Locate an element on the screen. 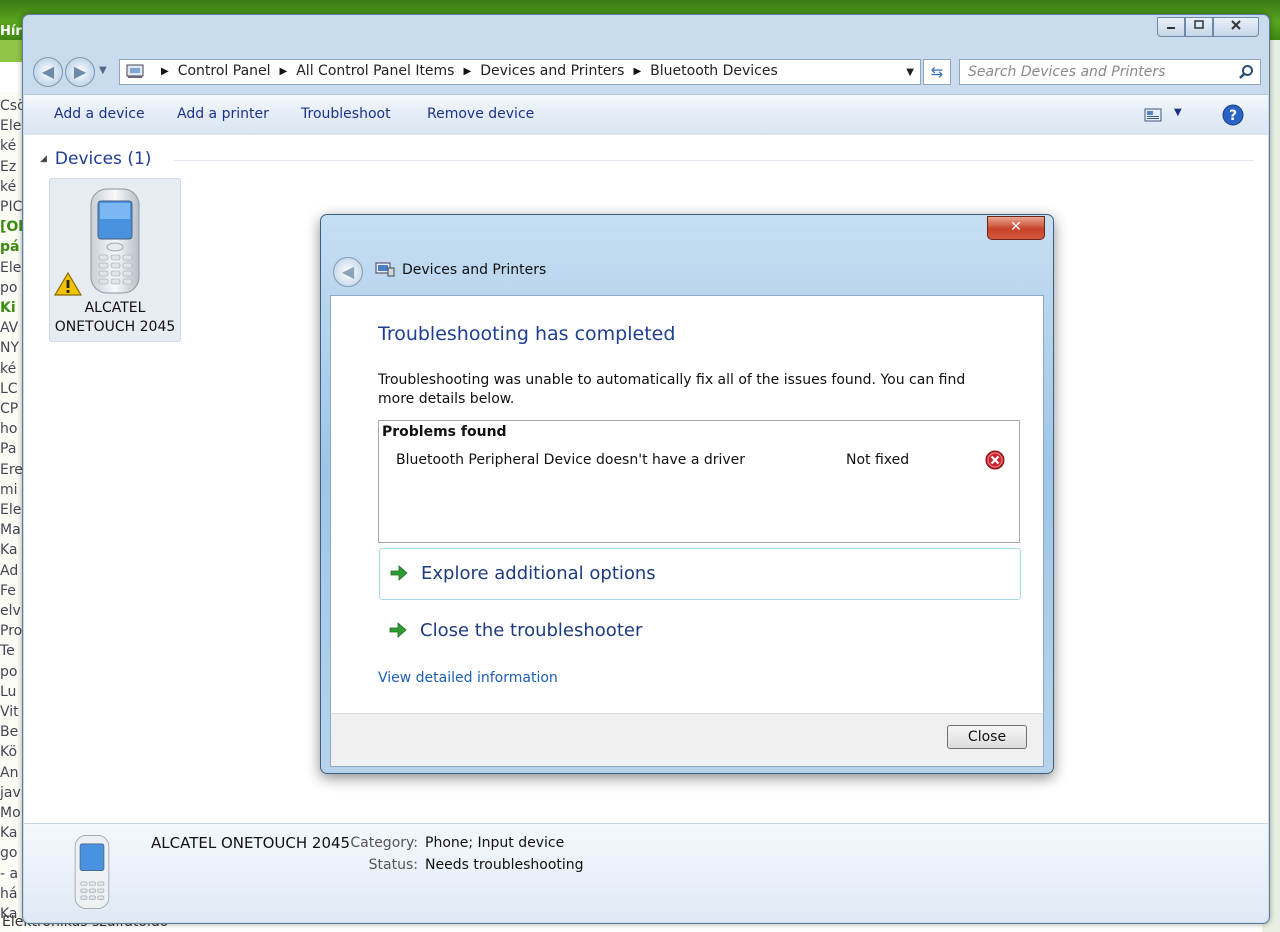  background-text-fragment: - a is located at coordinates (9, 873).